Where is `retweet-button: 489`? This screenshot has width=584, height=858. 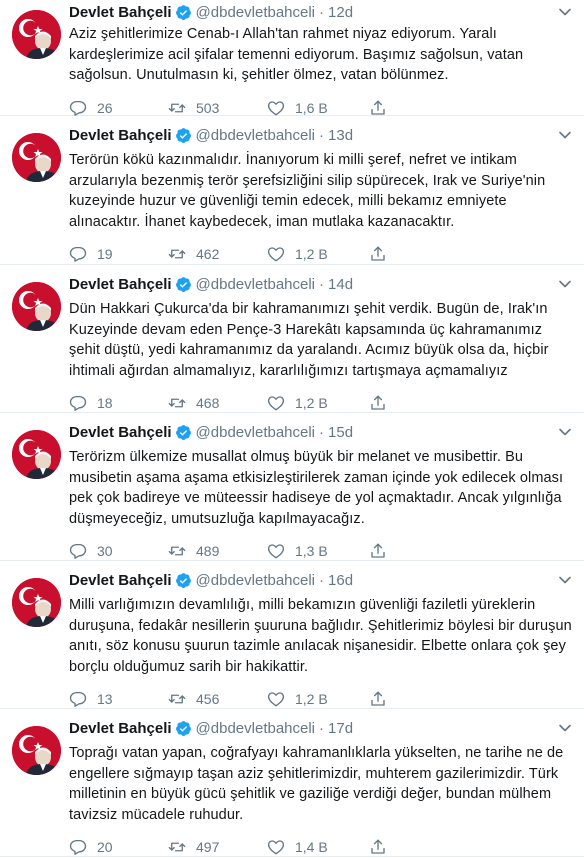
retweet-button: 489 is located at coordinates (217, 551).